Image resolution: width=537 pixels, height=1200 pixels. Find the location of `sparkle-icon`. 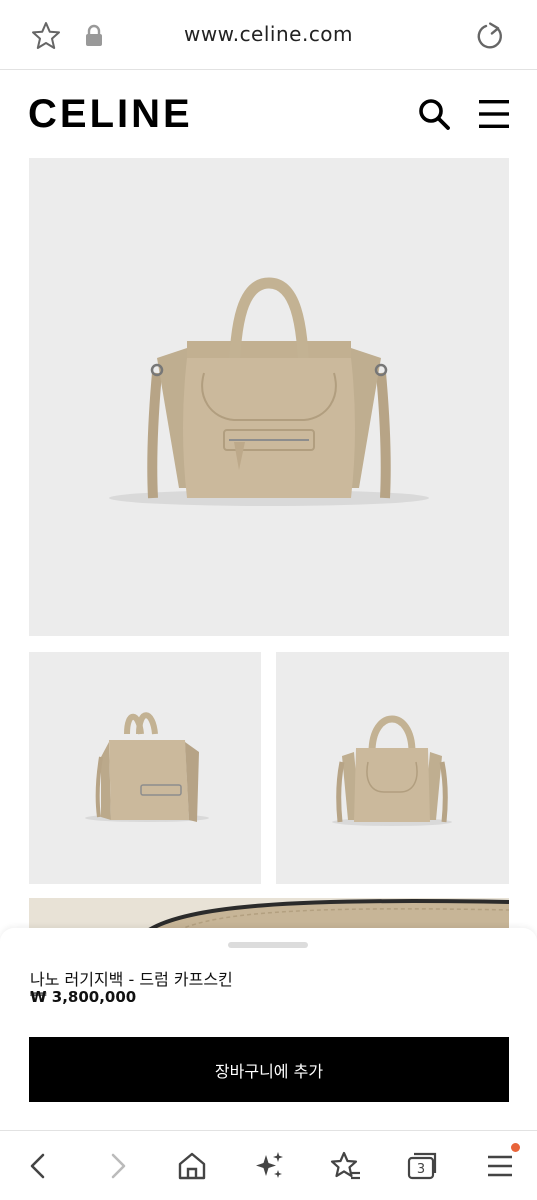

sparkle-icon is located at coordinates (269, 1166).